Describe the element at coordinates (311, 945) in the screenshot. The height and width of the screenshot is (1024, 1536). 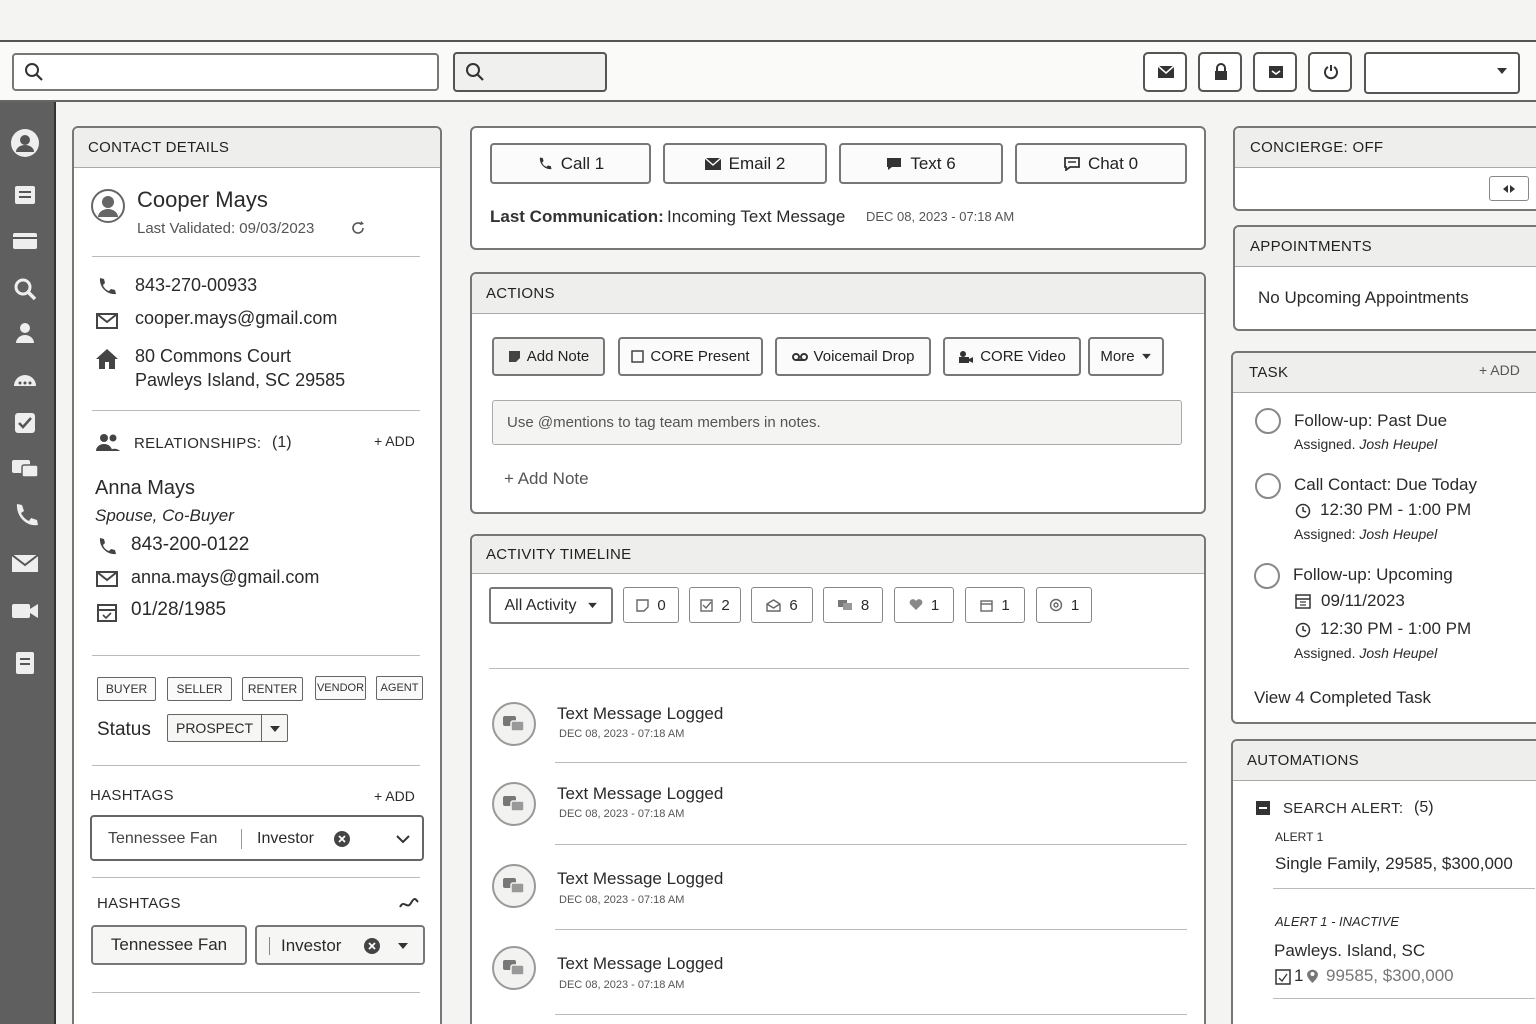
I see `hashtag-investor-label: Investor` at that location.